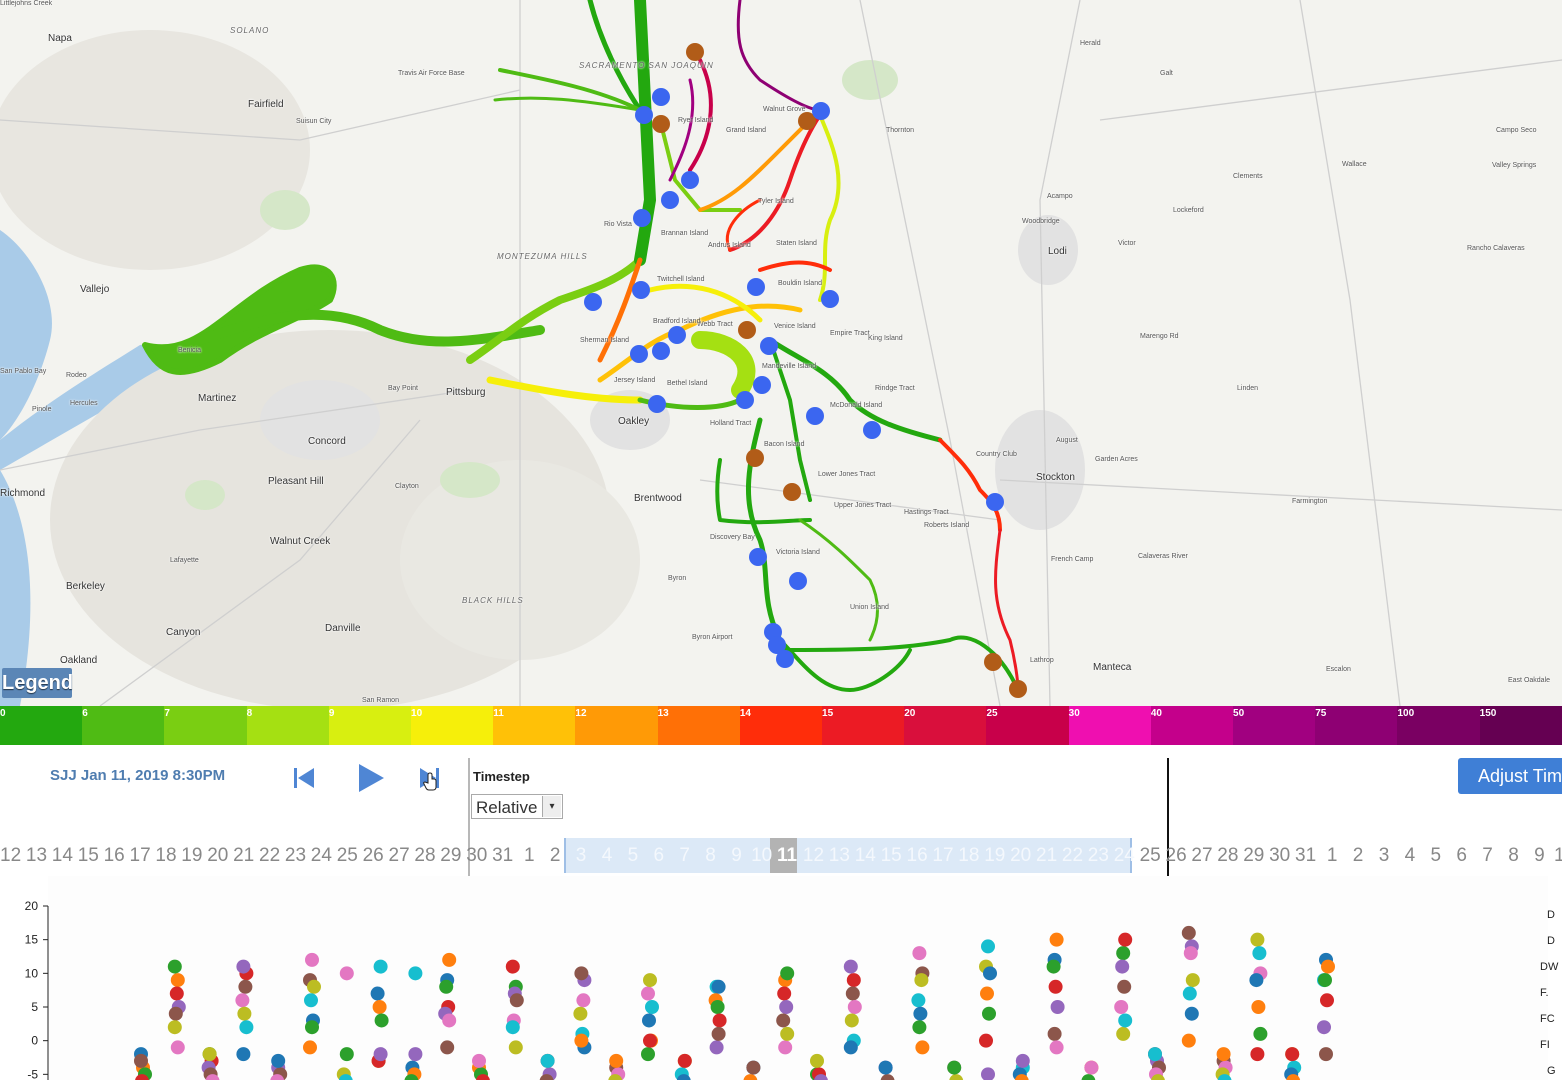 This screenshot has width=1562, height=1080. What do you see at coordinates (371, 778) in the screenshot?
I see `play-button` at bounding box center [371, 778].